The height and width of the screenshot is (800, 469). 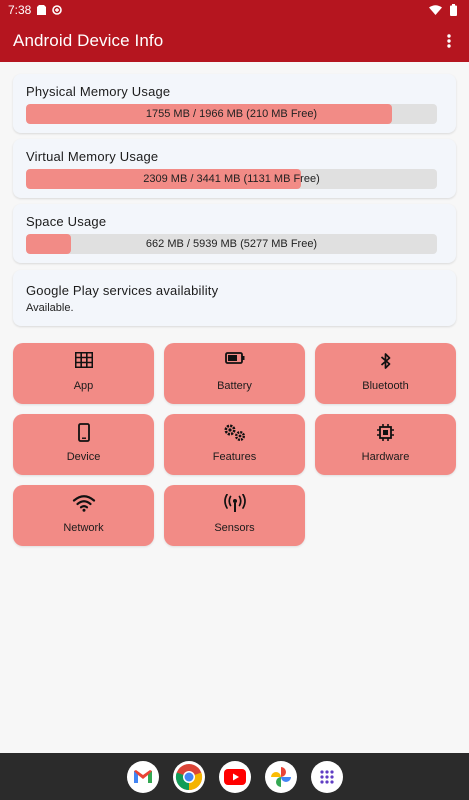 I want to click on app-bar: Android Device Info, so click(x=234, y=41).